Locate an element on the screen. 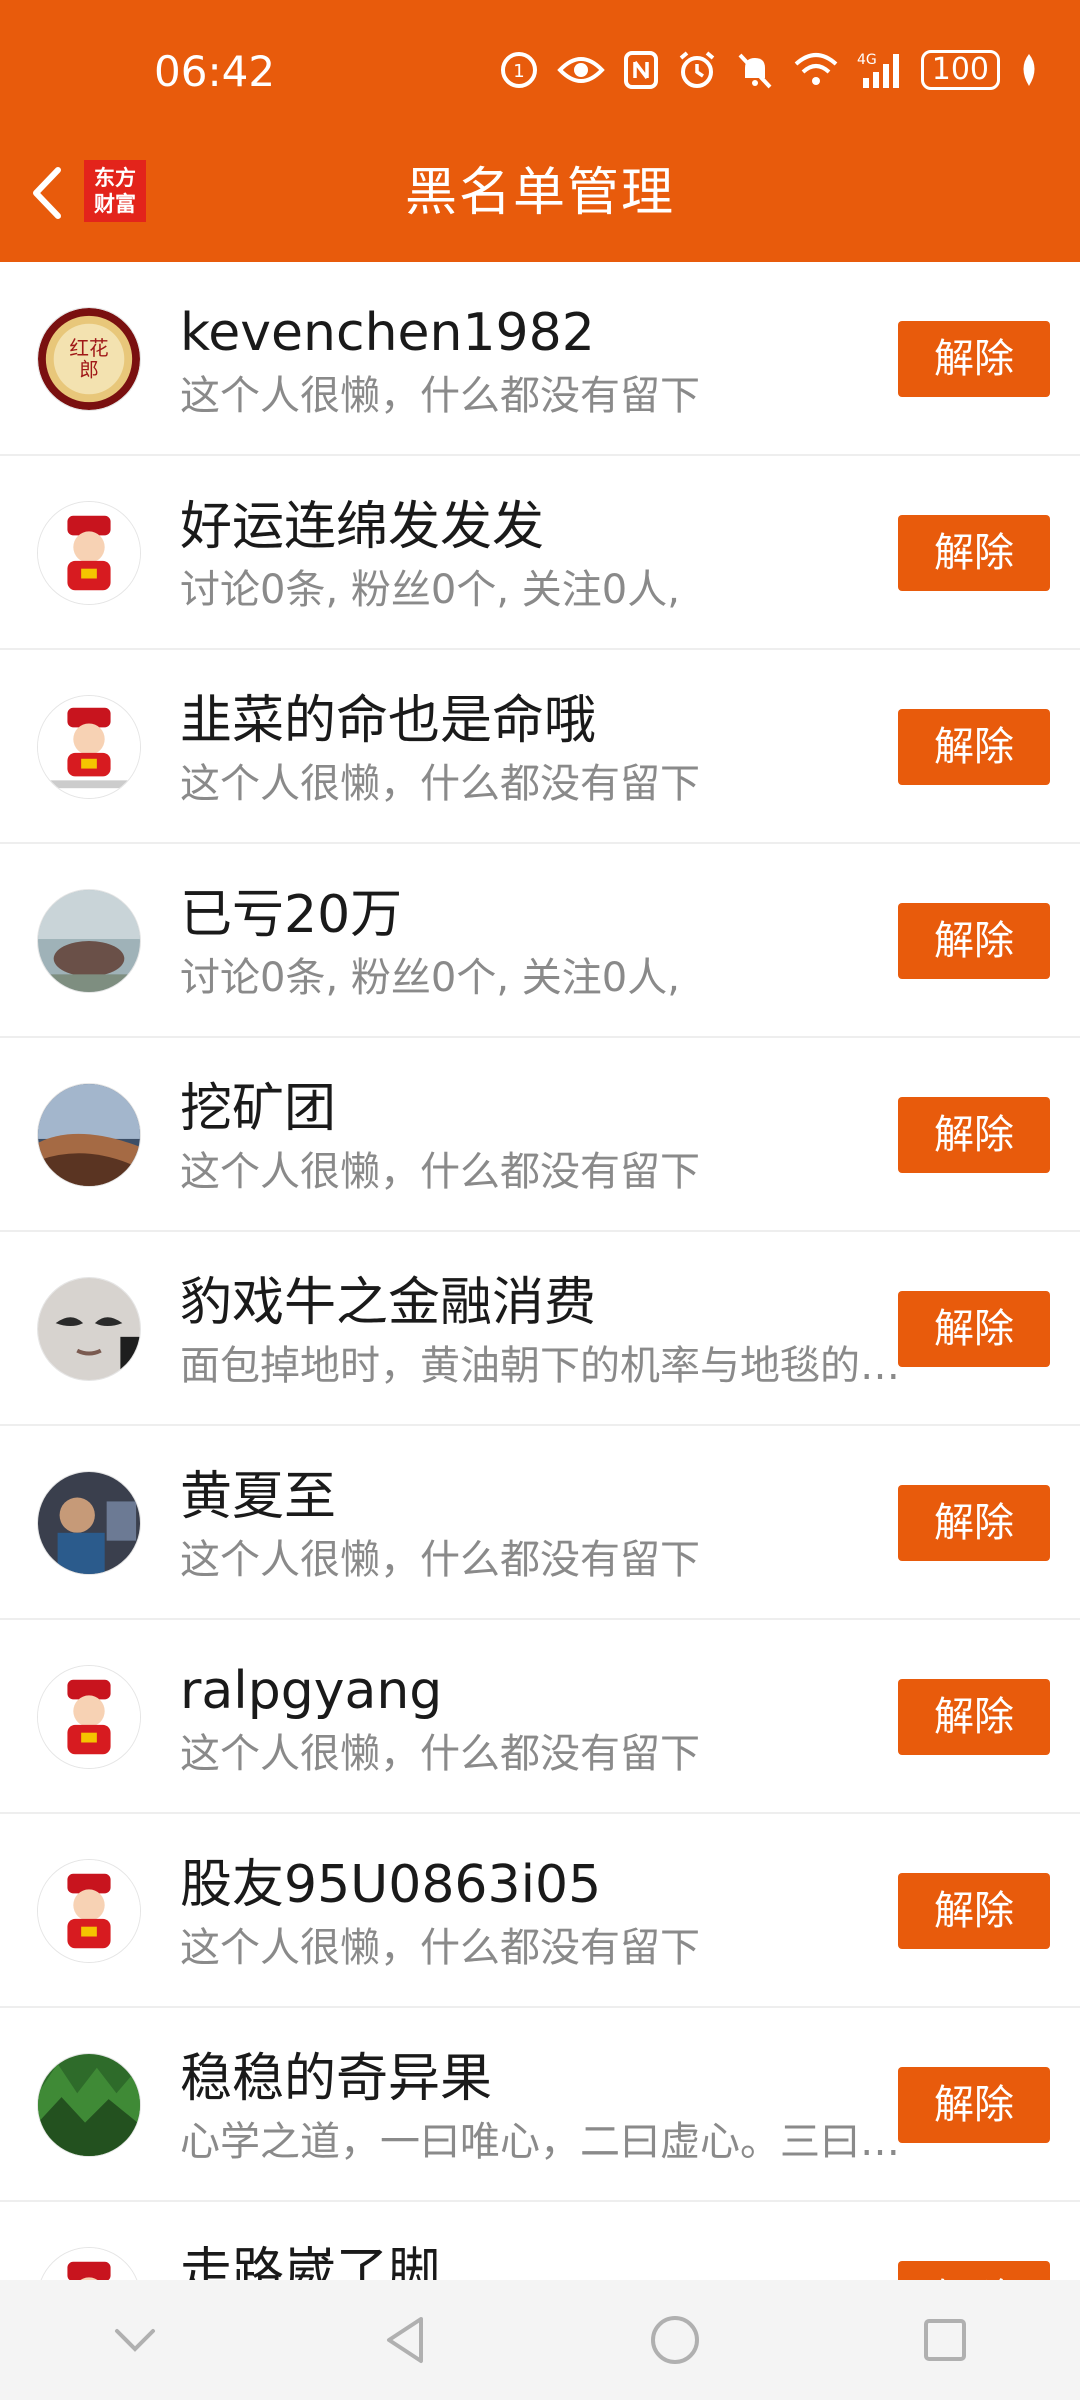  signal-icon: 4G is located at coordinates (880, 70).